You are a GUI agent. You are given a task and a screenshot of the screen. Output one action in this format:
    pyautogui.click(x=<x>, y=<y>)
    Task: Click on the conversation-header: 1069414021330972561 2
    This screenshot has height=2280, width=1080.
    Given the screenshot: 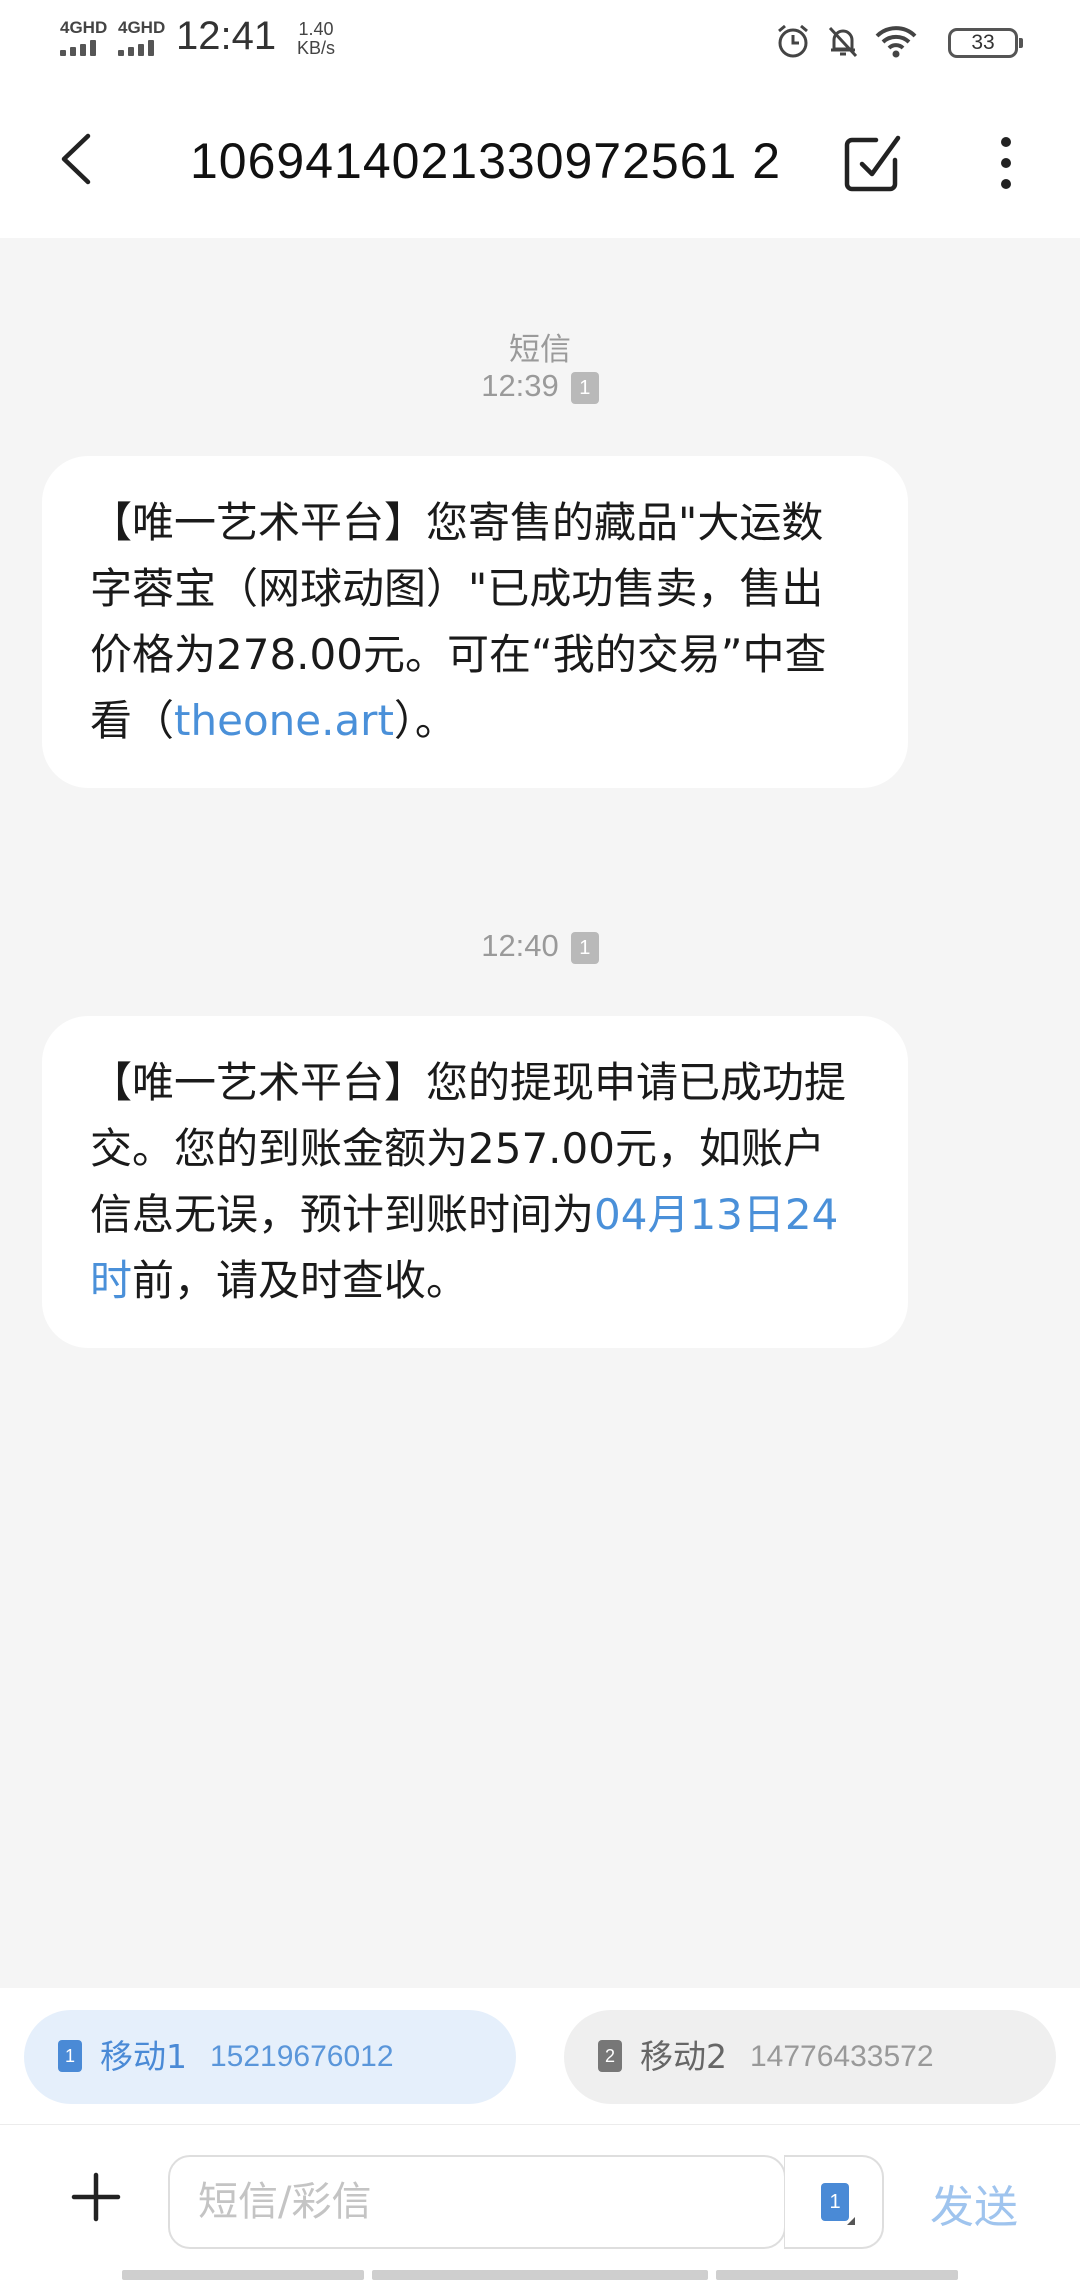 What is the action you would take?
    pyautogui.click(x=540, y=160)
    